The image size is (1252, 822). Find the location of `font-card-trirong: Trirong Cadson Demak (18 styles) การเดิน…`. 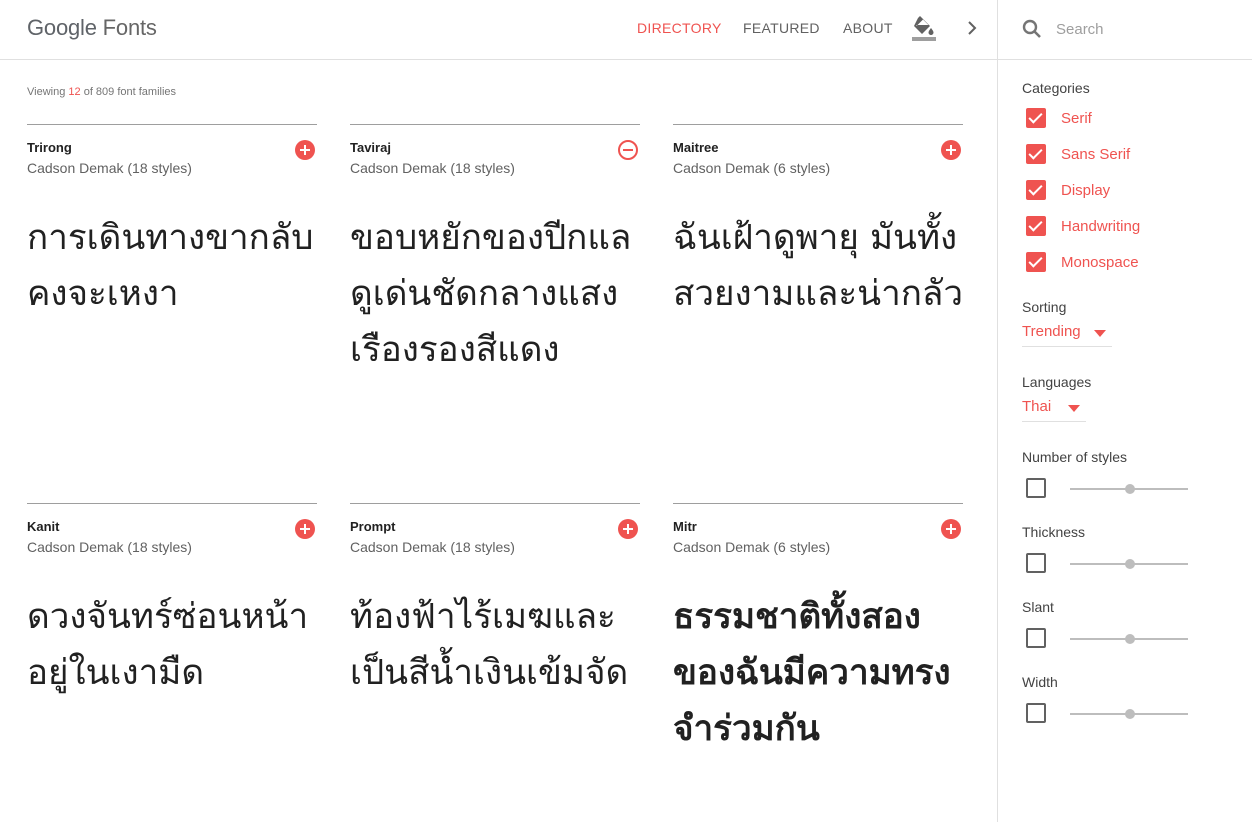

font-card-trirong: Trirong Cadson Demak (18 styles) การเดิน… is located at coordinates (172, 304).